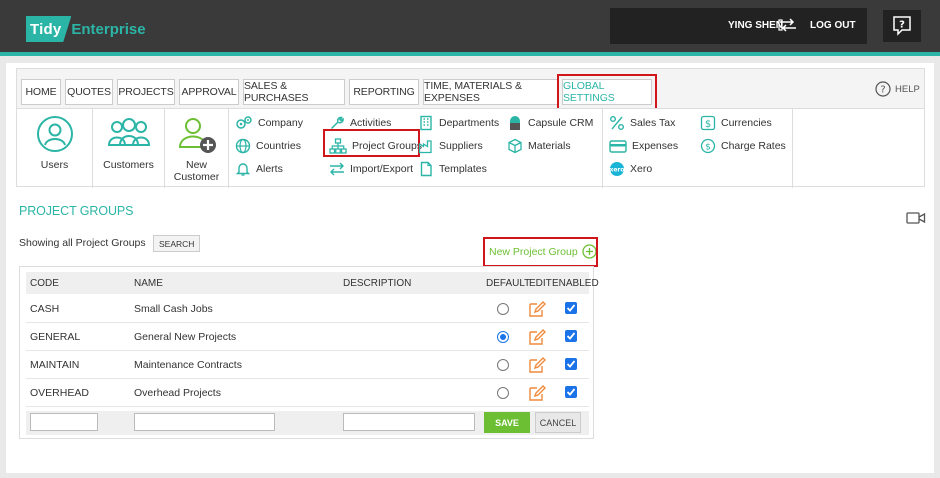 This screenshot has height=478, width=940. I want to click on save-button: SAVE, so click(507, 422).